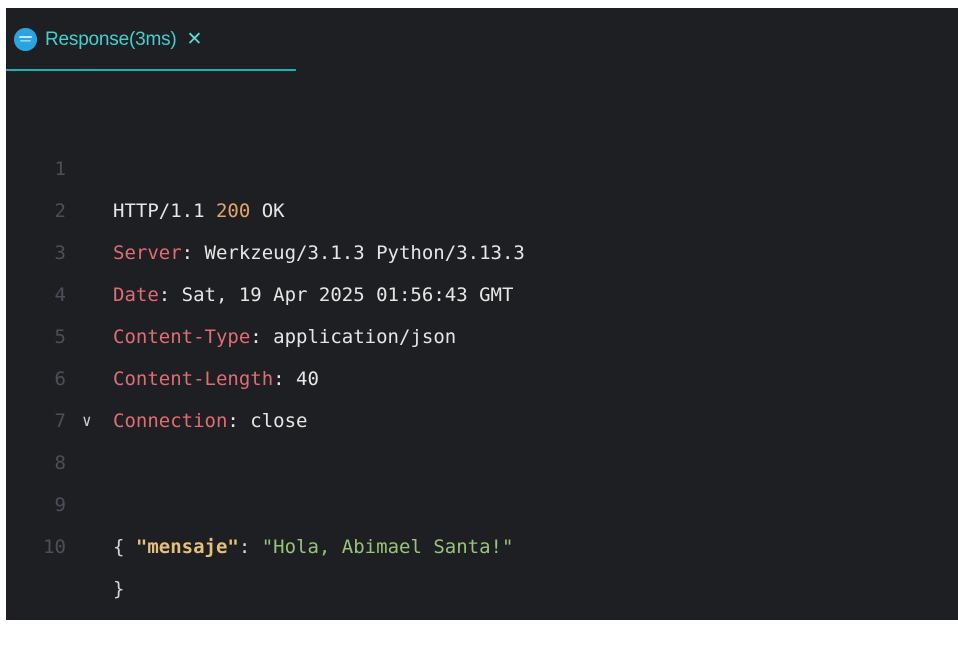  I want to click on tab-response: Response(3ms) ✕, so click(151, 39).